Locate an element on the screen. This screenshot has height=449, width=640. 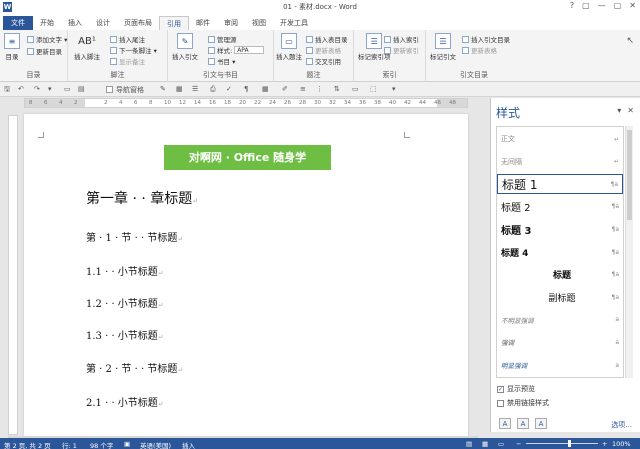
tab-home: 开始 is located at coordinates (47, 23).